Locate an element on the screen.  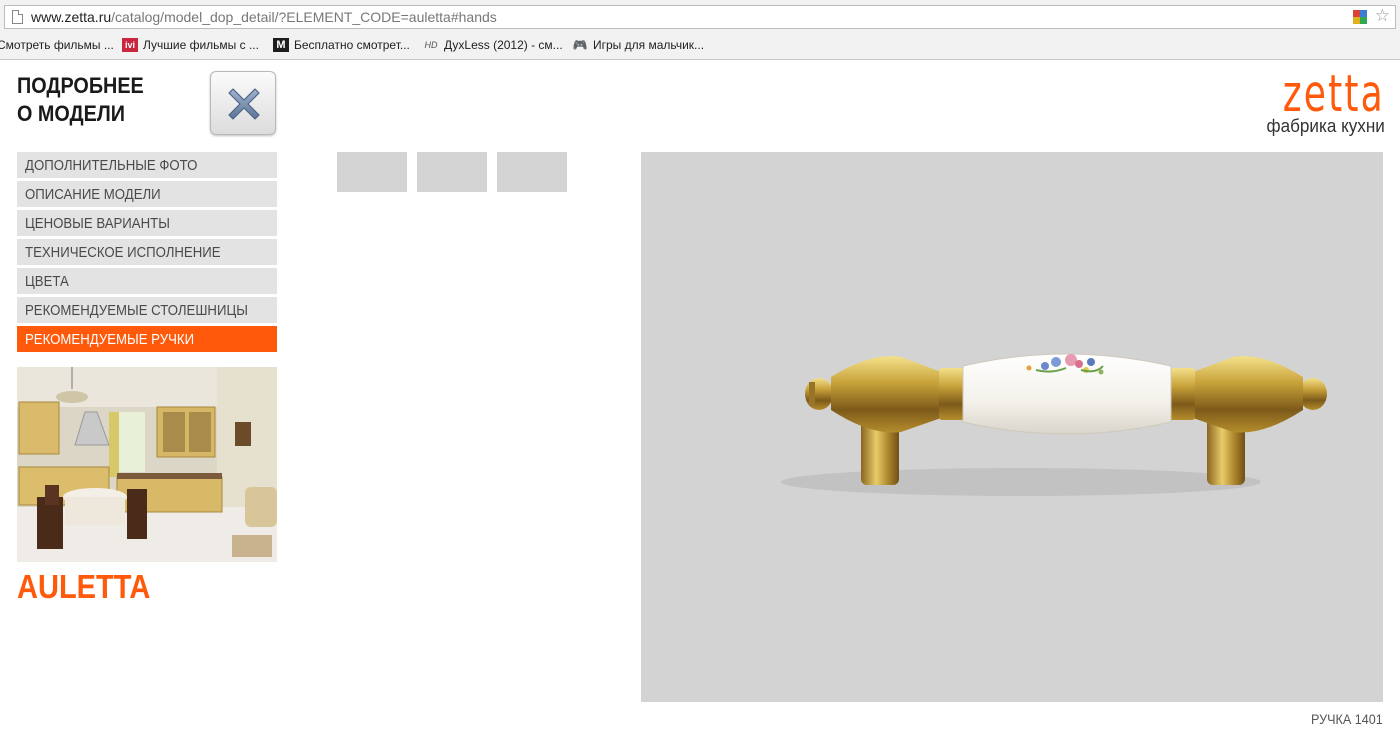
close-icon is located at coordinates (244, 104).